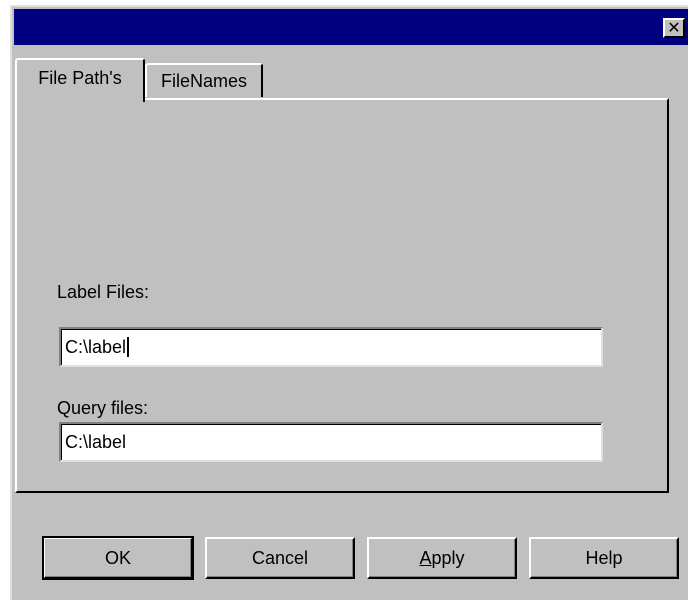  I want to click on help-button: Help, so click(604, 558).